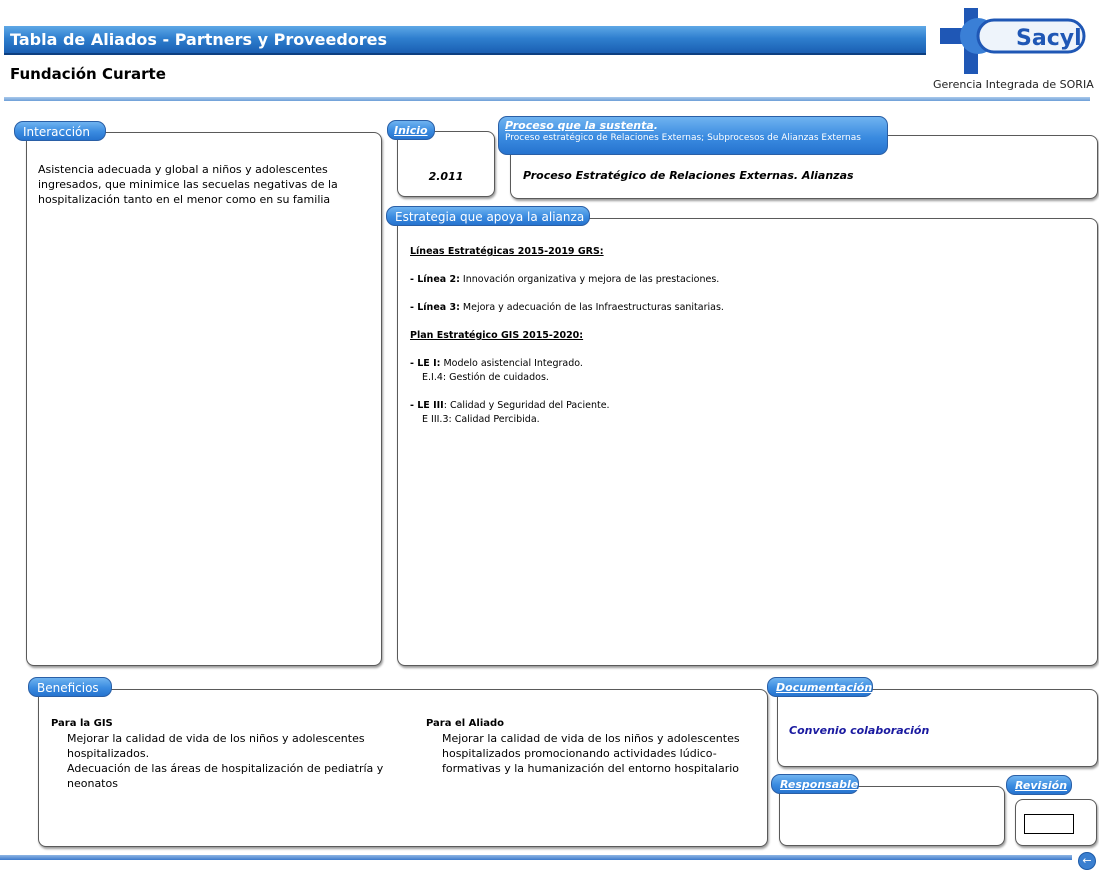 The width and height of the screenshot is (1099, 870). Describe the element at coordinates (435, 279) in the screenshot. I see `linea-2-label: - Línea 2:` at that location.